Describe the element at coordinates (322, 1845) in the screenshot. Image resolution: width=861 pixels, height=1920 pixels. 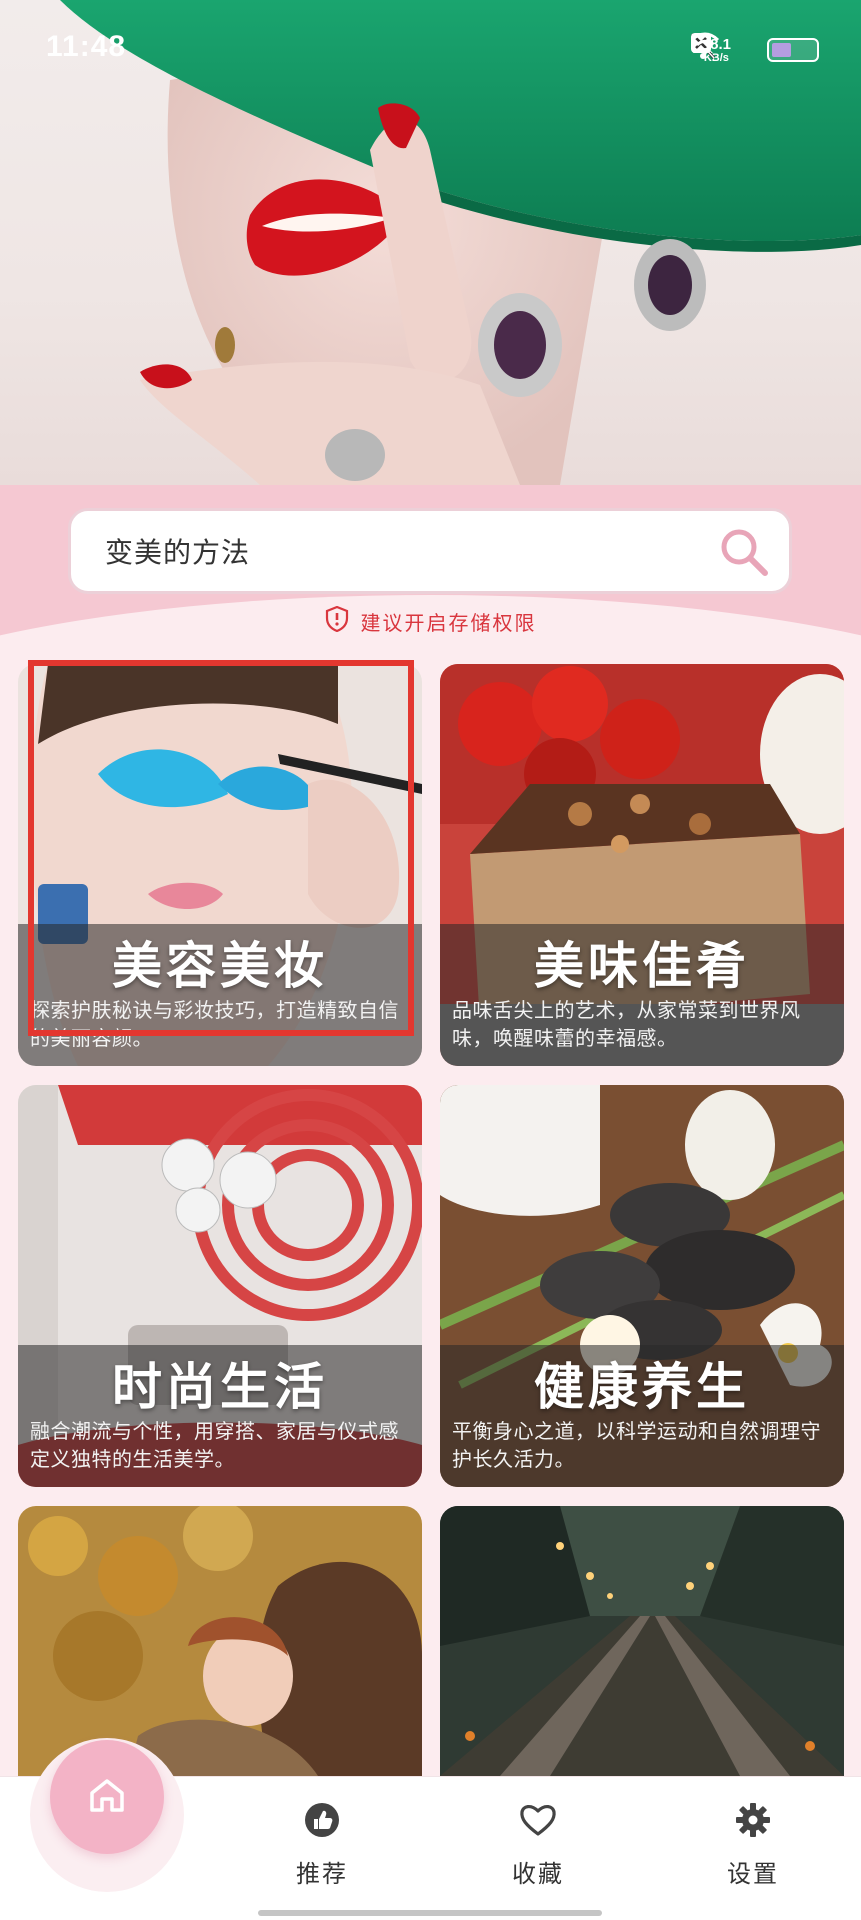
I see `nav-item-recommend: 推荐` at that location.